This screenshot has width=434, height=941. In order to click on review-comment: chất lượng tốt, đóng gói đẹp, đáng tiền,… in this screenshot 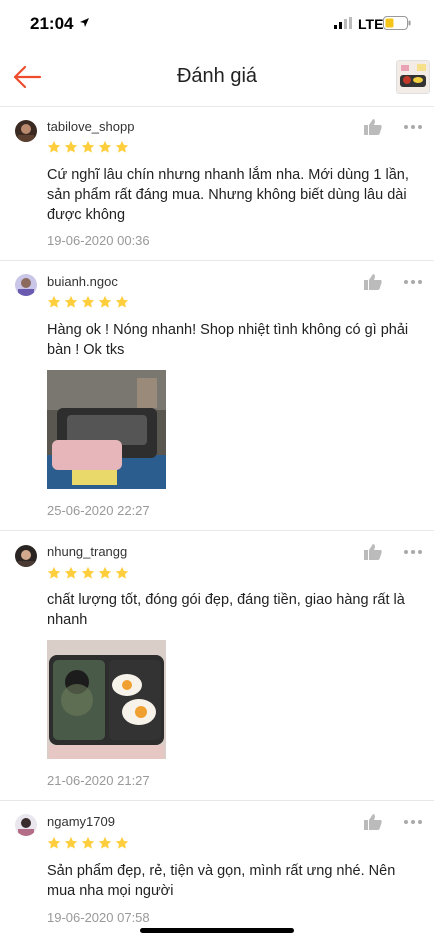, I will do `click(226, 610)`.